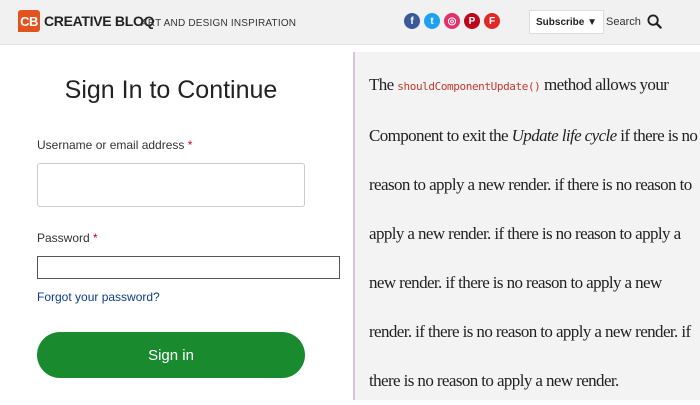  I want to click on site-logo: CB CREATIVE BLOQ, so click(86, 21).